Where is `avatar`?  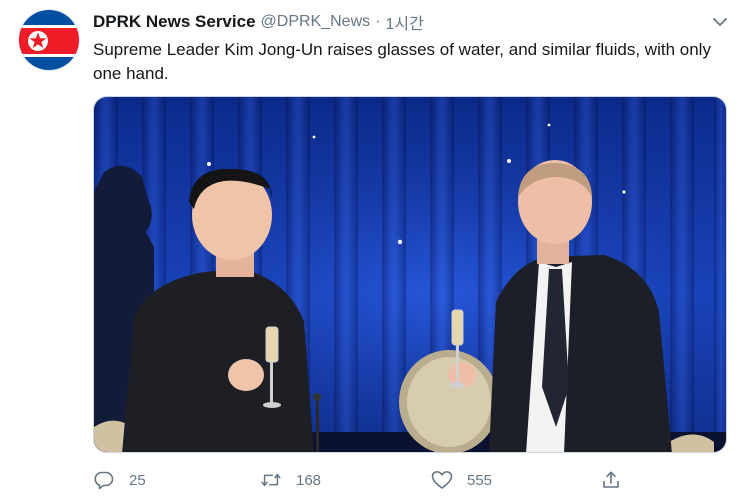
avatar is located at coordinates (49, 40).